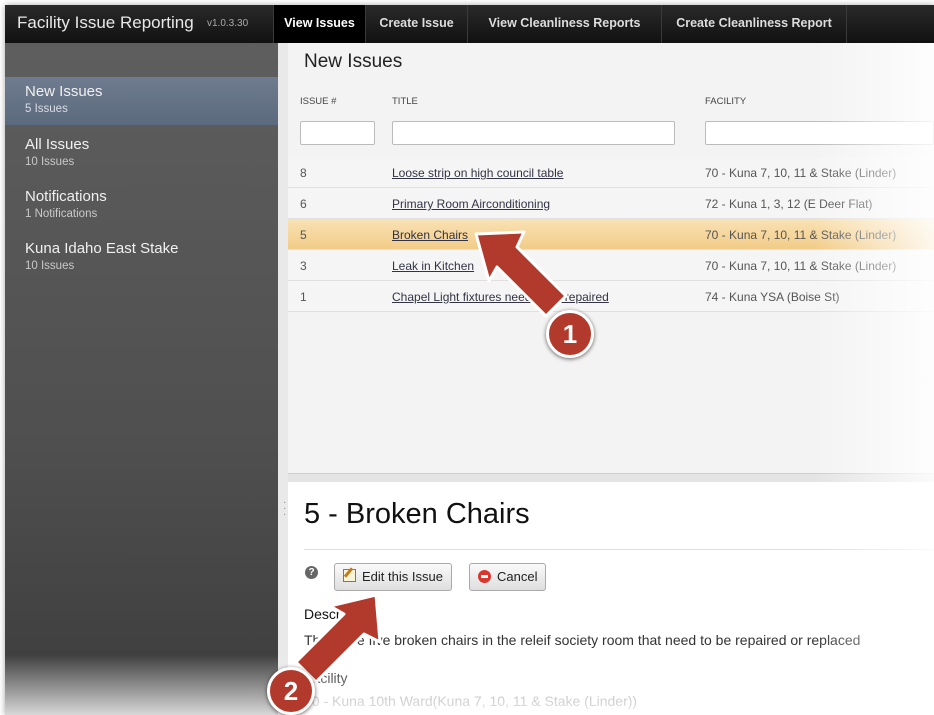 The width and height of the screenshot is (934, 715). What do you see at coordinates (141, 258) in the screenshot?
I see `sidebar-item-kuna-idaho-east-stake: Kuna Idaho East Stake 10 Issues` at bounding box center [141, 258].